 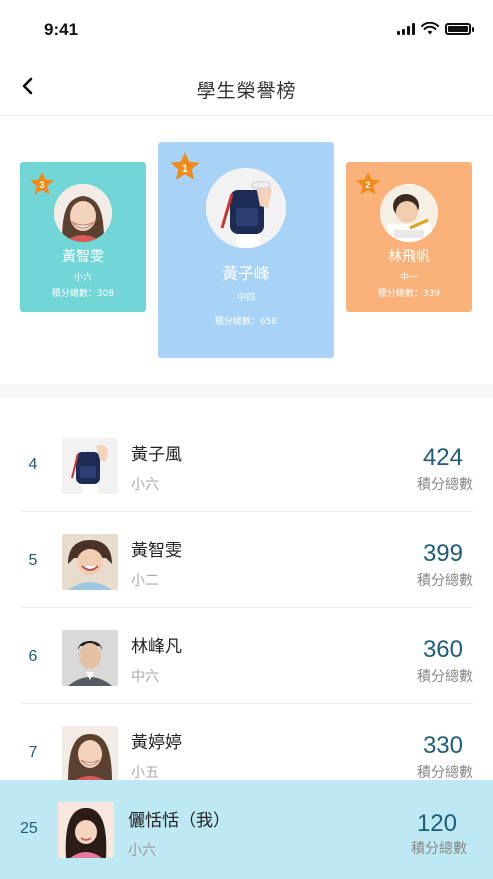 I want to click on podium-card-second: 2 林飛帆 中一 積分總數：339, so click(x=409, y=237).